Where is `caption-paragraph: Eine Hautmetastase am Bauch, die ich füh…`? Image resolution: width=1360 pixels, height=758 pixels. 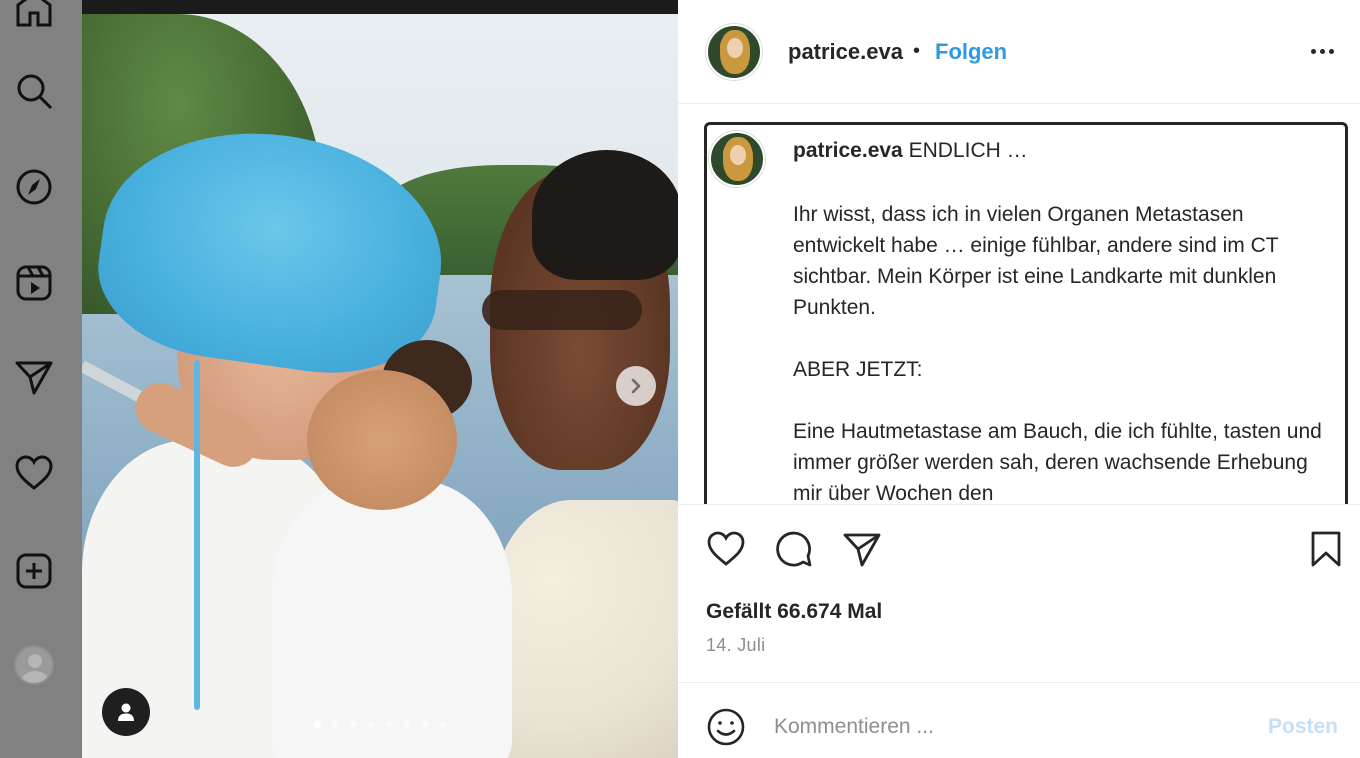 caption-paragraph: Eine Hautmetastase am Bauch, die ich füh… is located at coordinates (1057, 462).